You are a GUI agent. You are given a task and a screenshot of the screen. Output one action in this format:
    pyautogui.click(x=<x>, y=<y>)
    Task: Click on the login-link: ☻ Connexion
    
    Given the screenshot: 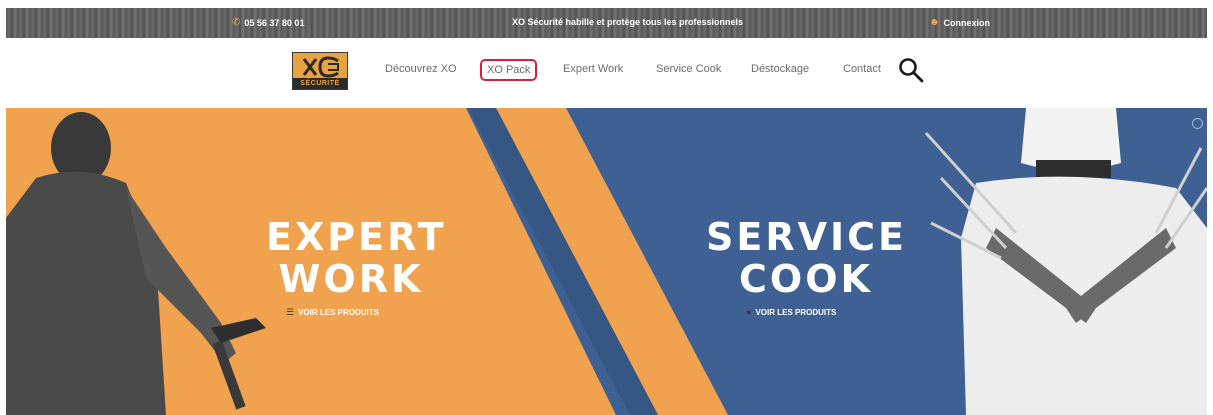 What is the action you would take?
    pyautogui.click(x=959, y=22)
    